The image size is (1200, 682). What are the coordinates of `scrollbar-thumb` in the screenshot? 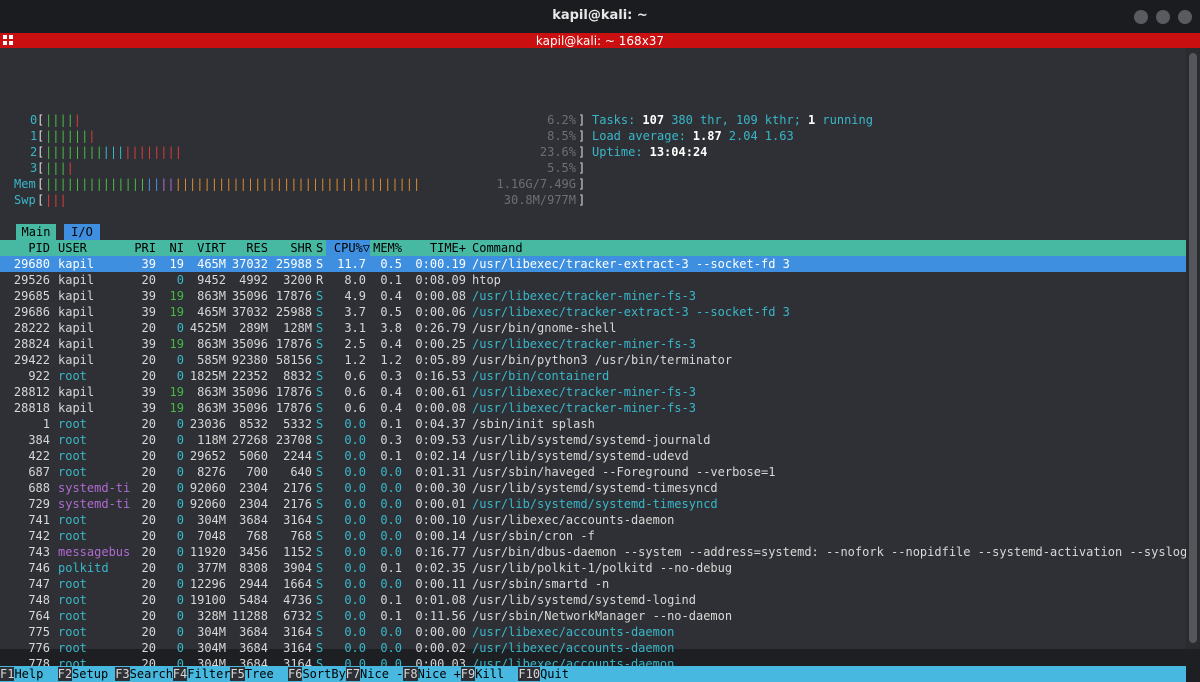 It's located at (1193, 348).